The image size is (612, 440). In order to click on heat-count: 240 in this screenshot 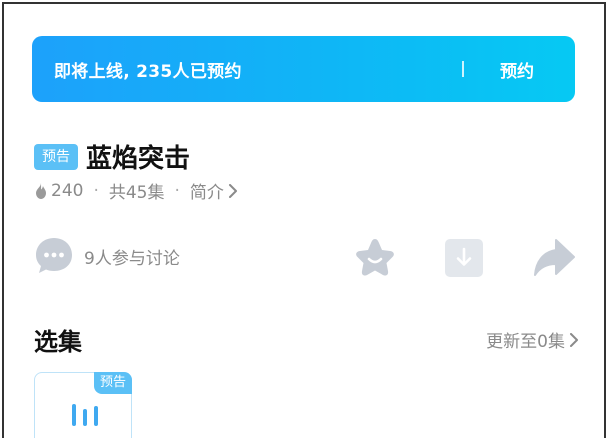, I will do `click(67, 190)`.